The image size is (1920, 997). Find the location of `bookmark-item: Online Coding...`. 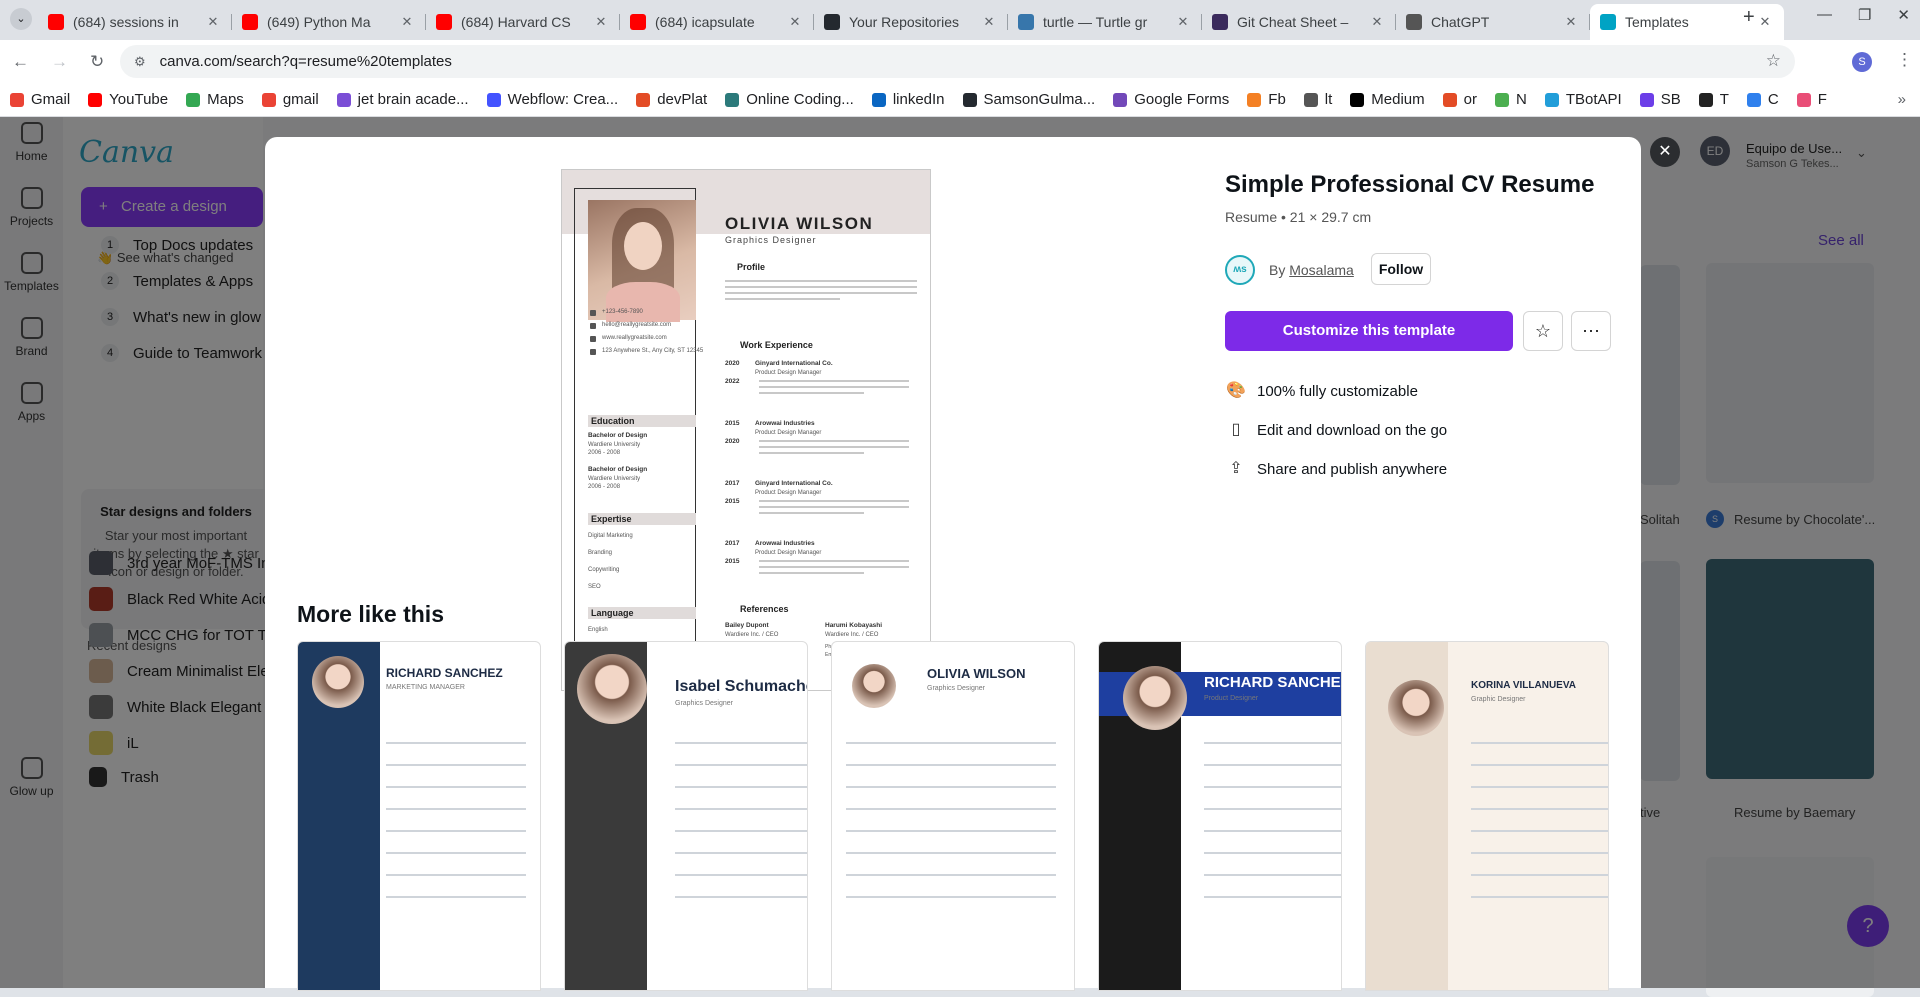

bookmark-item: Online Coding... is located at coordinates (789, 99).